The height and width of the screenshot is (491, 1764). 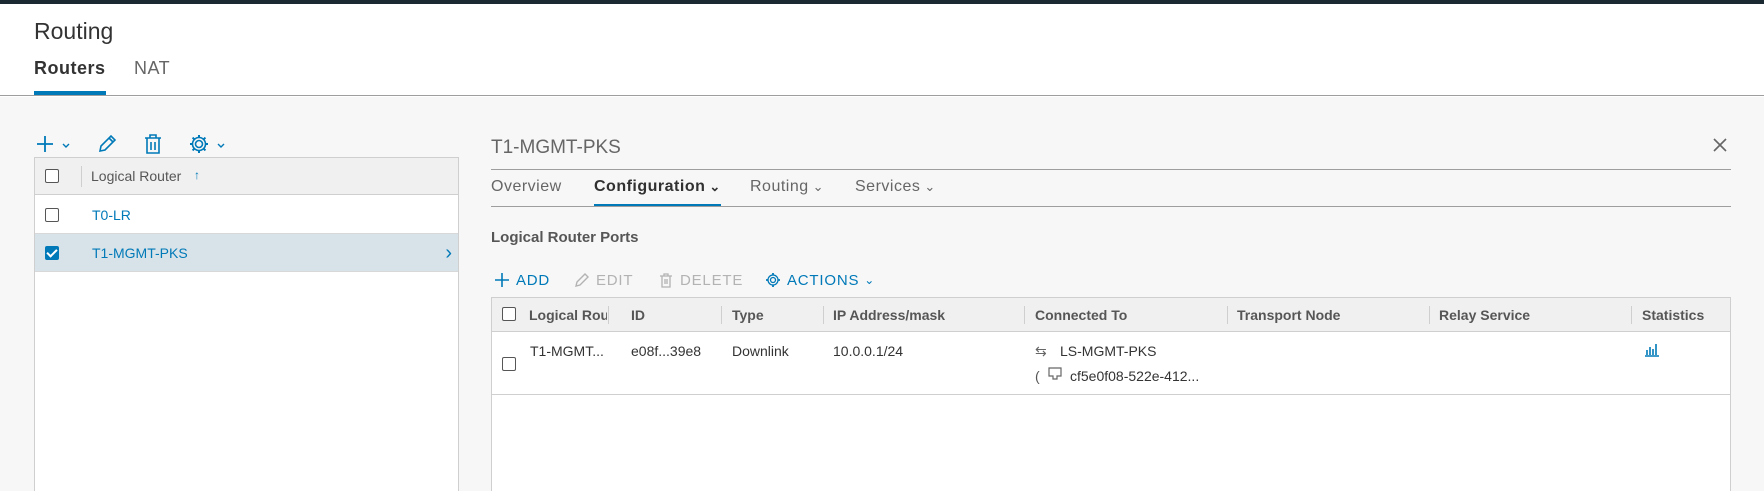 What do you see at coordinates (152, 68) in the screenshot?
I see `tab-nat: NAT` at bounding box center [152, 68].